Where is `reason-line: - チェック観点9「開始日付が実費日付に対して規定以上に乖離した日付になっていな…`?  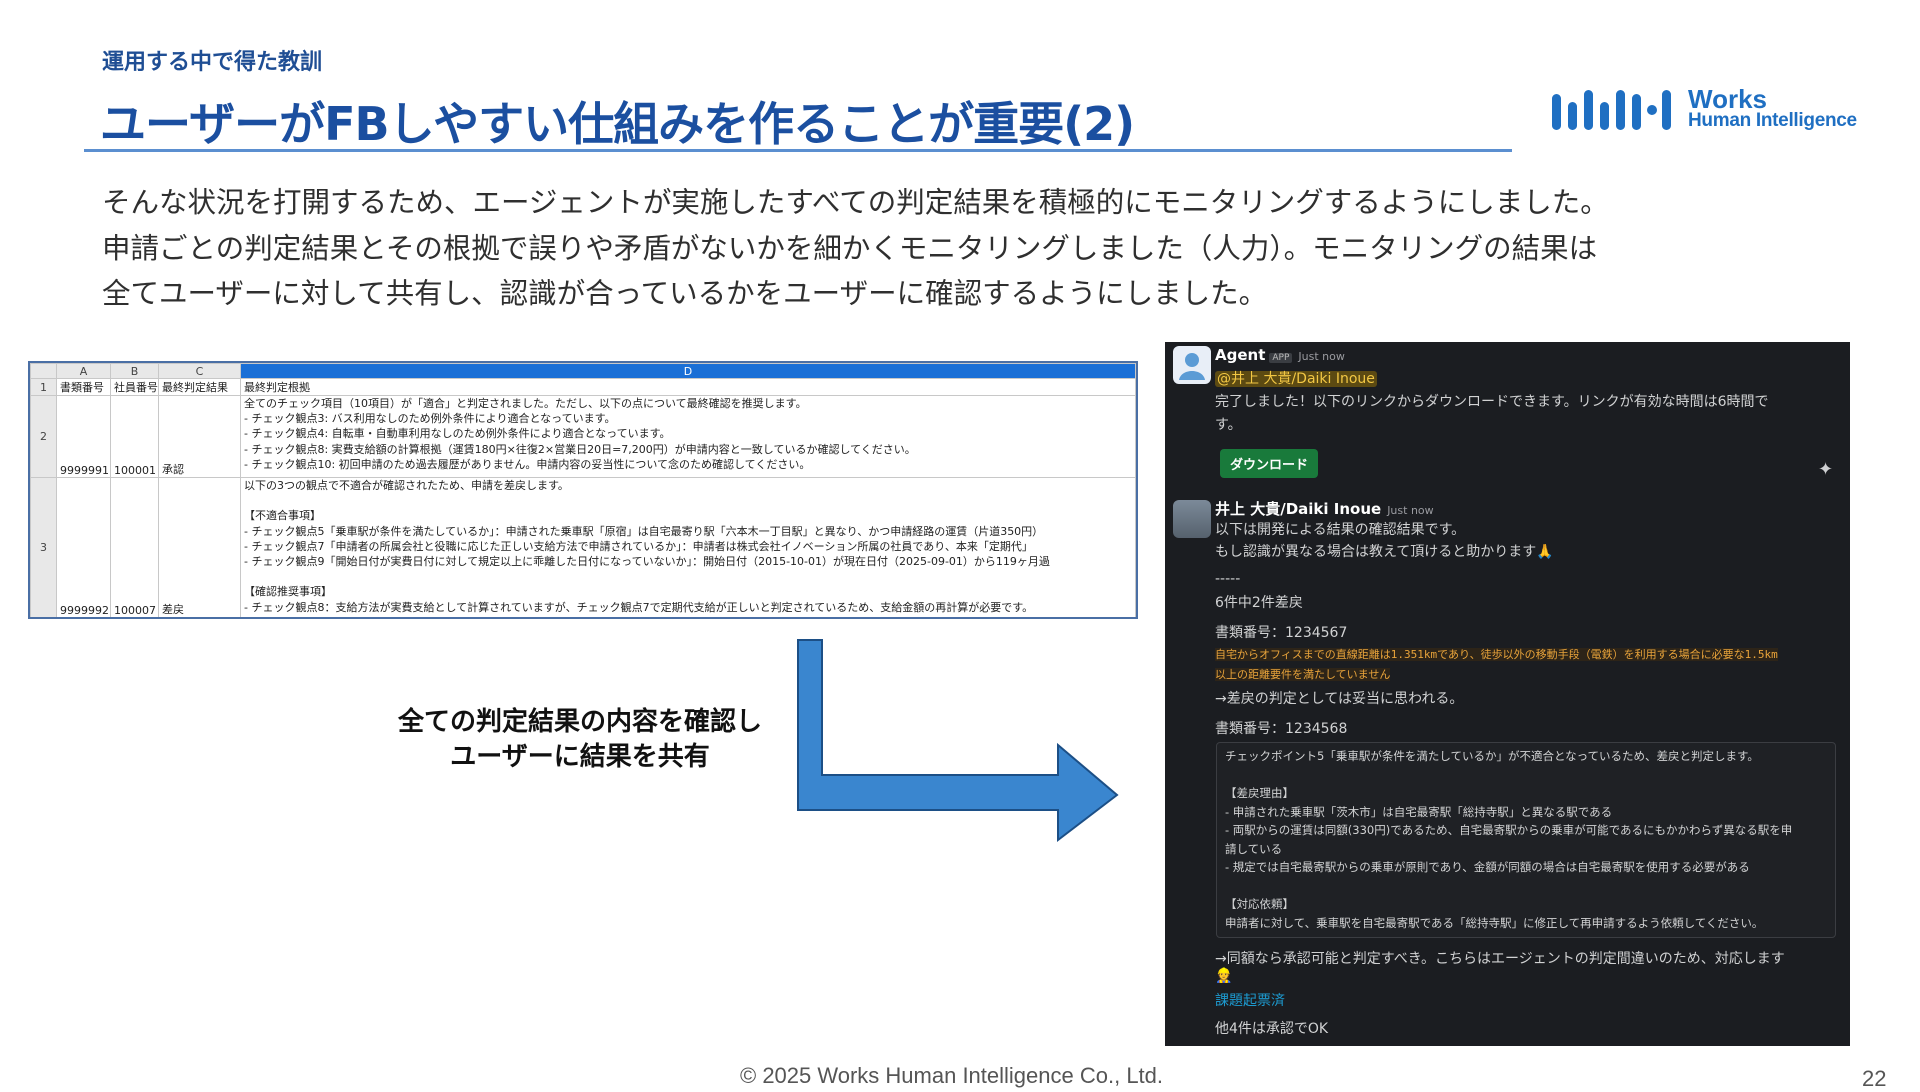 reason-line: - チェック観点9「開始日付が実費日付に対して規定以上に乖離した日付になっていな… is located at coordinates (647, 562).